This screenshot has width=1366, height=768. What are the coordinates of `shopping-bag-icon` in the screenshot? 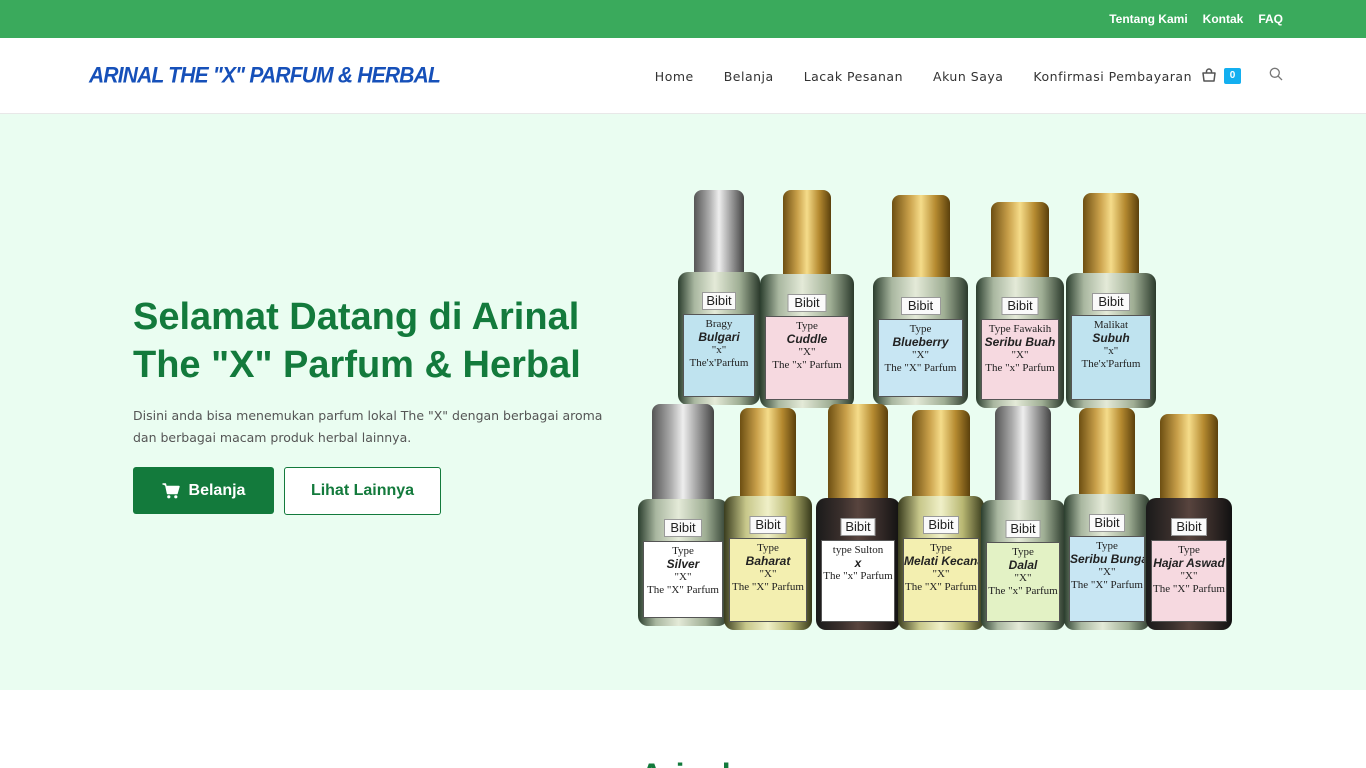 It's located at (1209, 75).